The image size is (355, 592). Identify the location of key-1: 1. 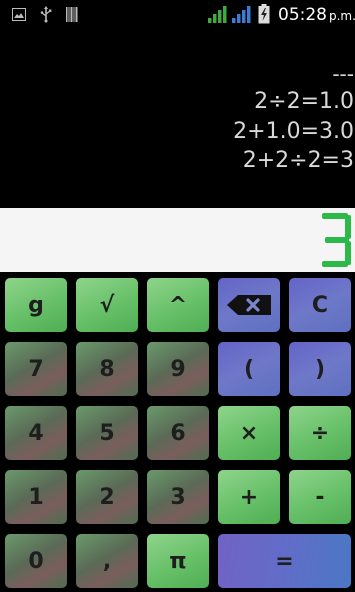
(36, 497).